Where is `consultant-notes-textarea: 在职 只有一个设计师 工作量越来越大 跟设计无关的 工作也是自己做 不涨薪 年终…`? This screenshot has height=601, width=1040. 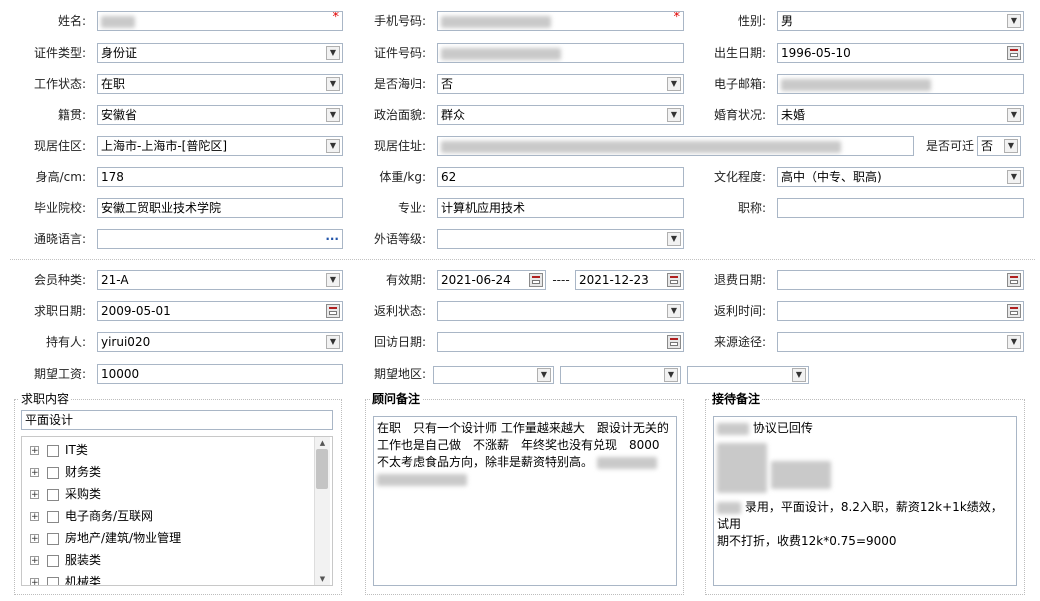
consultant-notes-textarea: 在职 只有一个设计师 工作量越来越大 跟设计无关的 工作也是自己做 不涨薪 年终… is located at coordinates (525, 501).